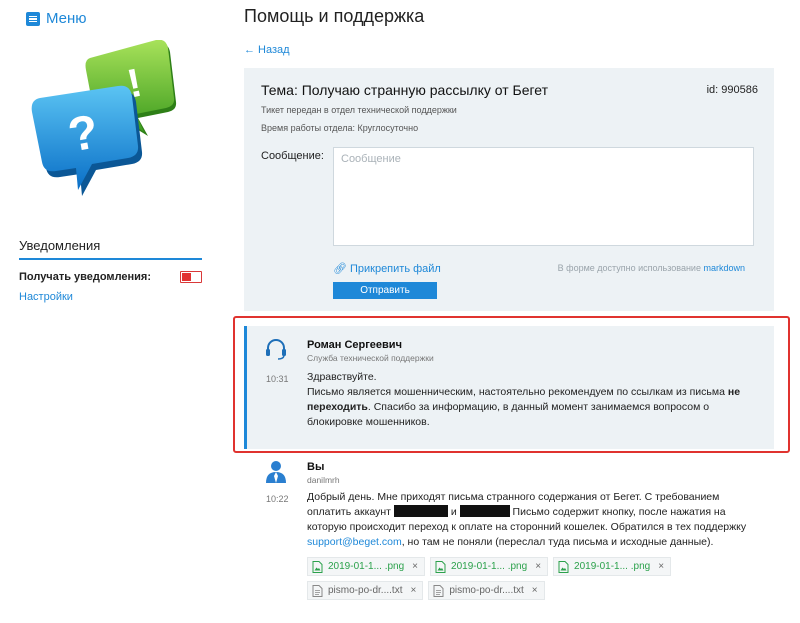  I want to click on back-link: ← Назад, so click(267, 50).